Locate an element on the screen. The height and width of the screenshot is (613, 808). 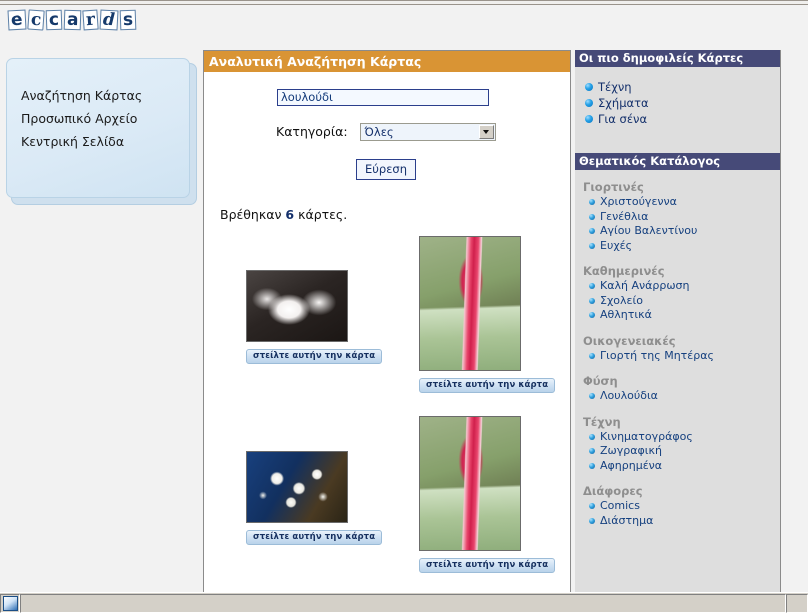
search-submit-button: Εύρεση is located at coordinates (386, 169).